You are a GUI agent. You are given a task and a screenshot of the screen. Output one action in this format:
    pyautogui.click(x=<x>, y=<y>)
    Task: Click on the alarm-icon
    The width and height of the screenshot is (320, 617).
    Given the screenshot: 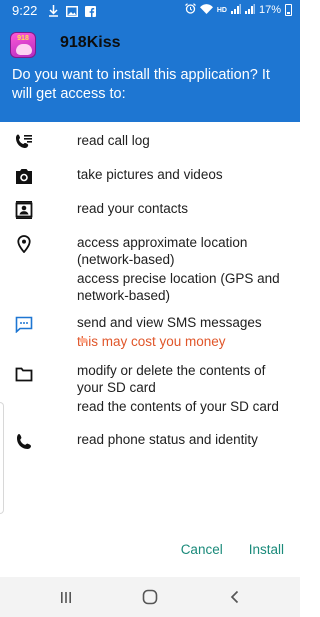 What is the action you would take?
    pyautogui.click(x=190, y=10)
    